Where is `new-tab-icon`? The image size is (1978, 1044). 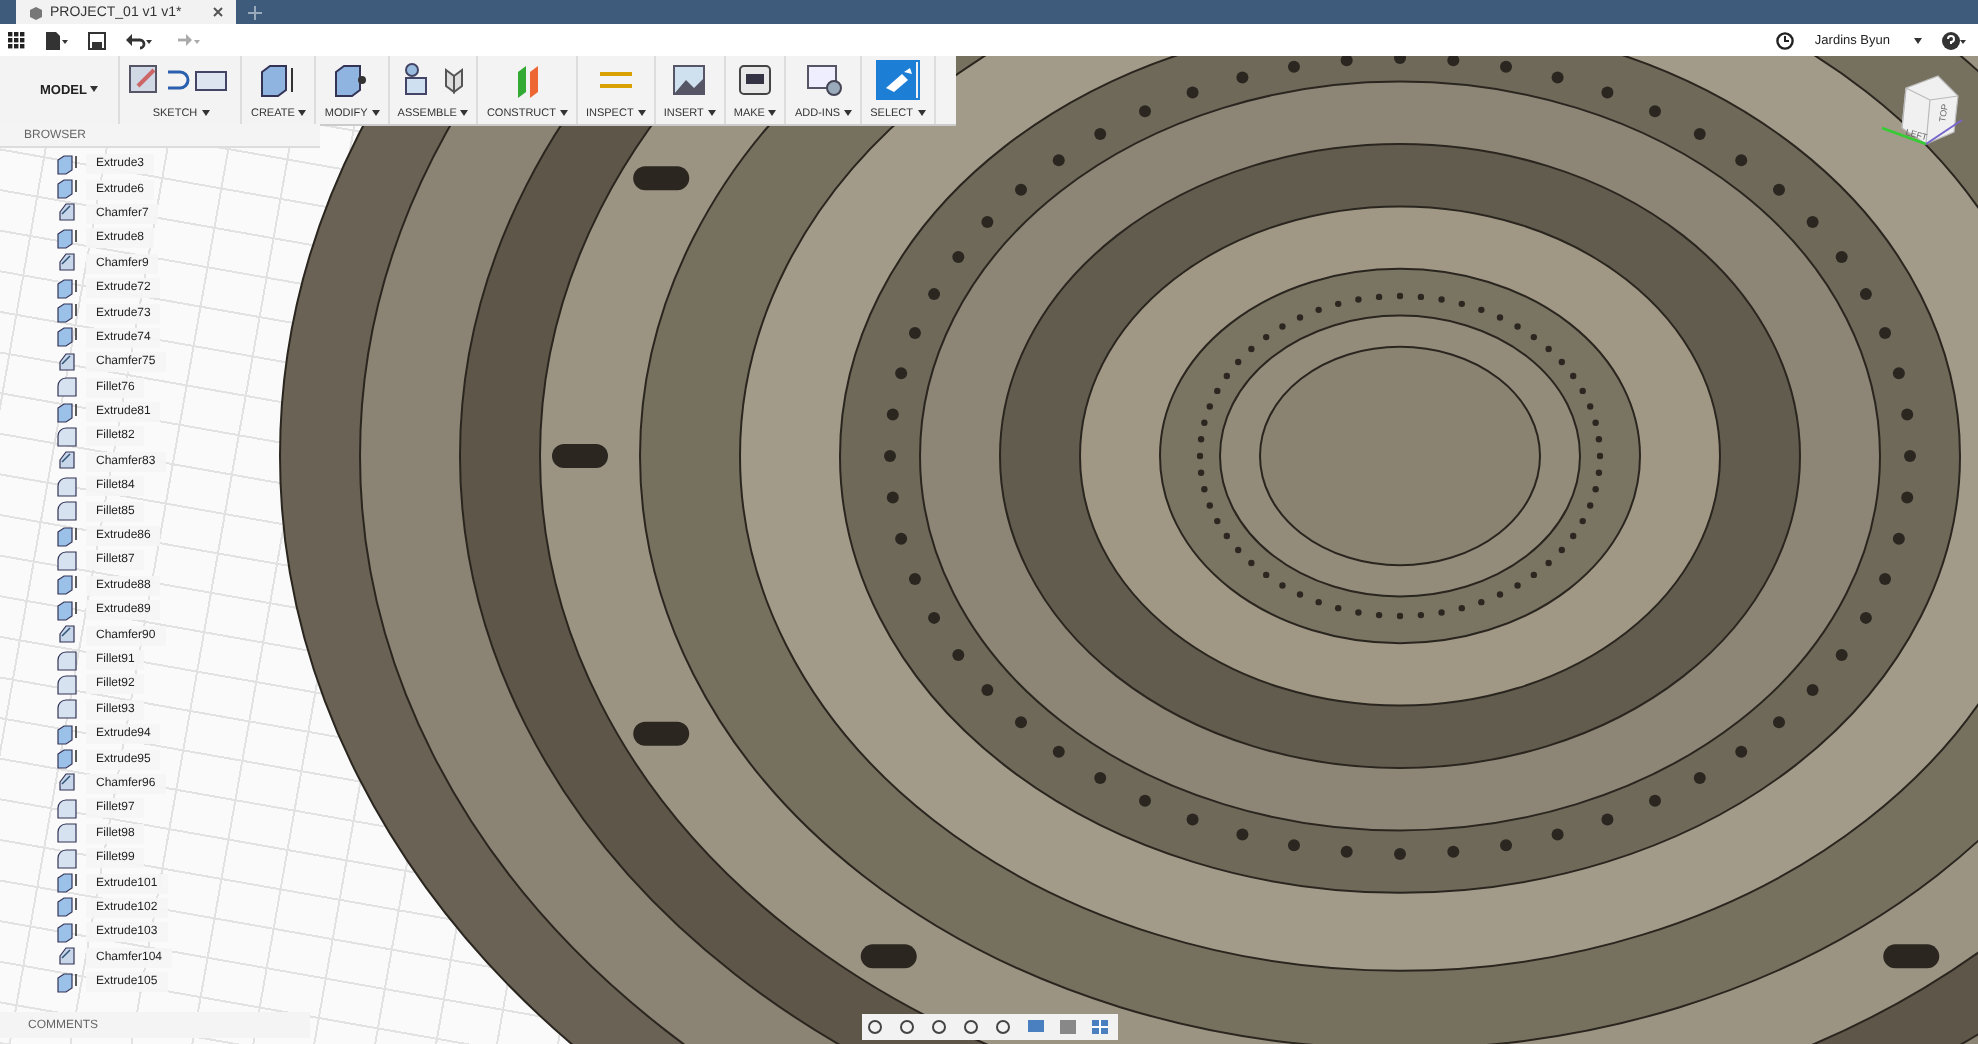
new-tab-icon is located at coordinates (255, 13).